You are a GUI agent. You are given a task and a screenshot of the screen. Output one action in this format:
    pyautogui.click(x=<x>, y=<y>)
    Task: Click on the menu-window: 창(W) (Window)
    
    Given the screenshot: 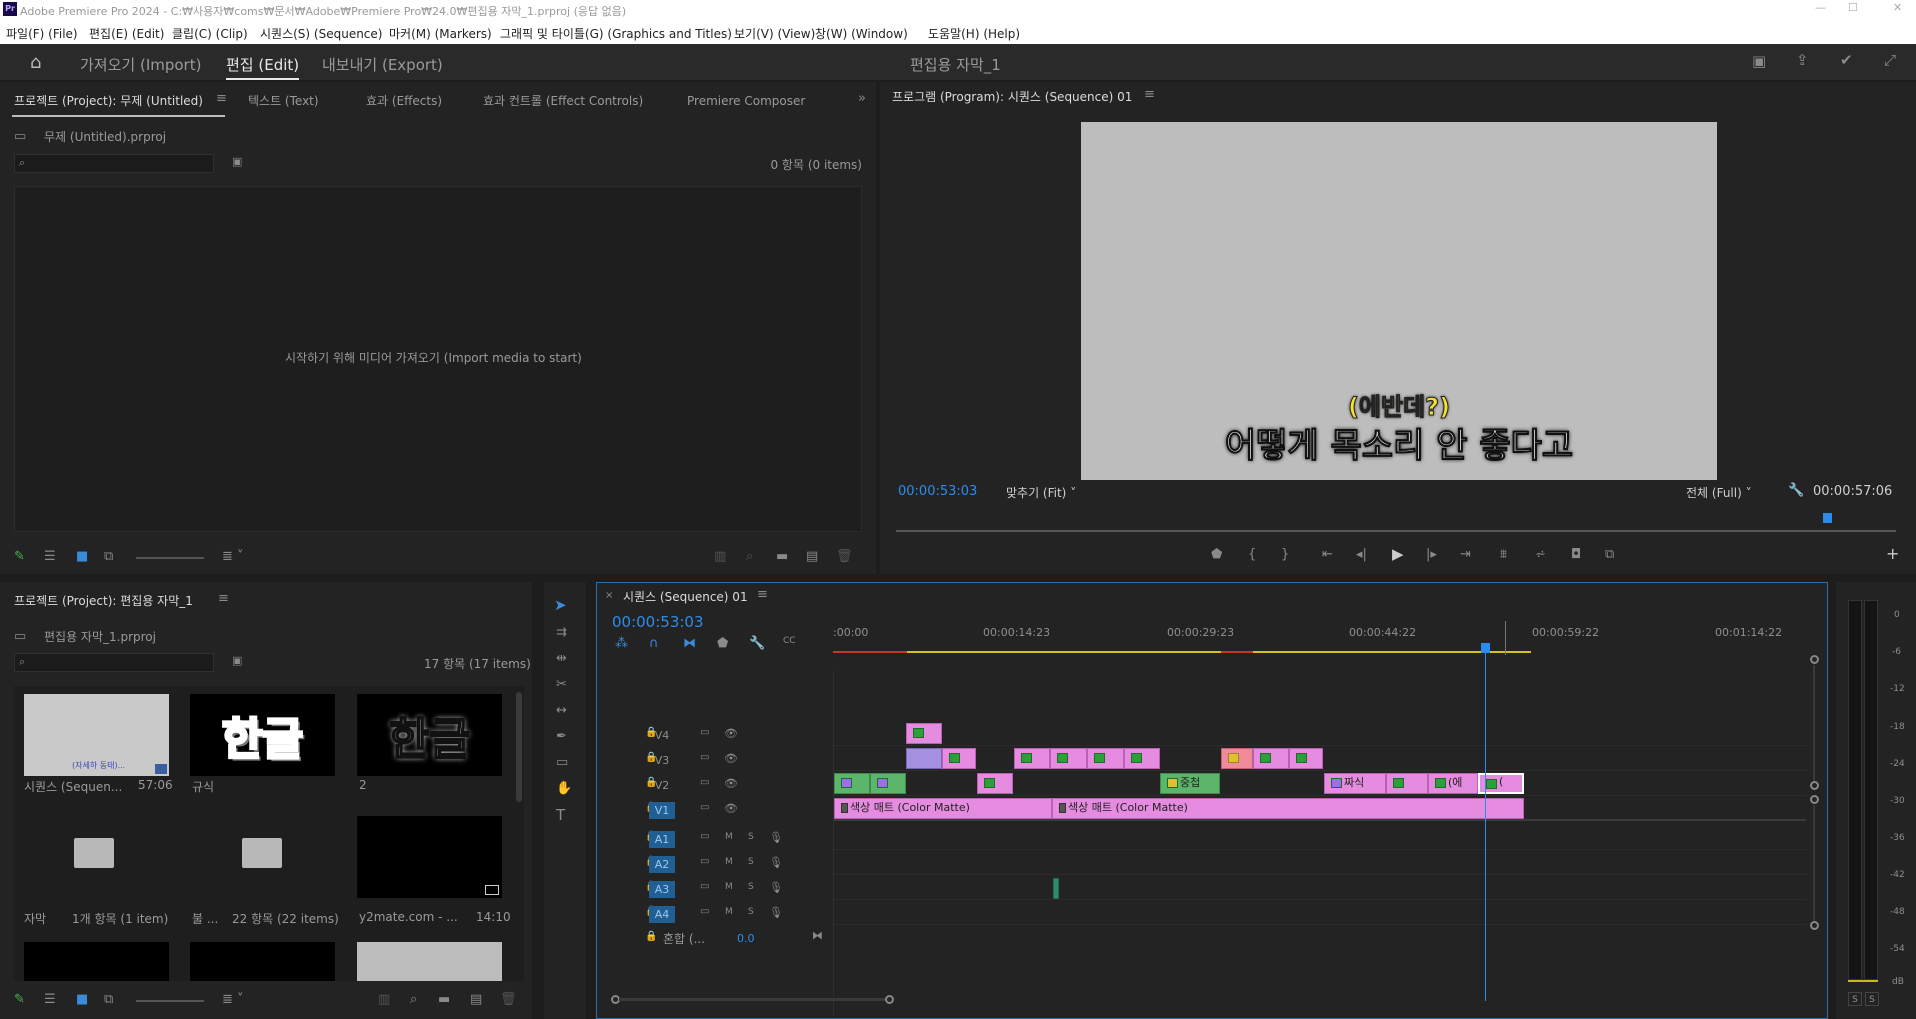 What is the action you would take?
    pyautogui.click(x=861, y=33)
    